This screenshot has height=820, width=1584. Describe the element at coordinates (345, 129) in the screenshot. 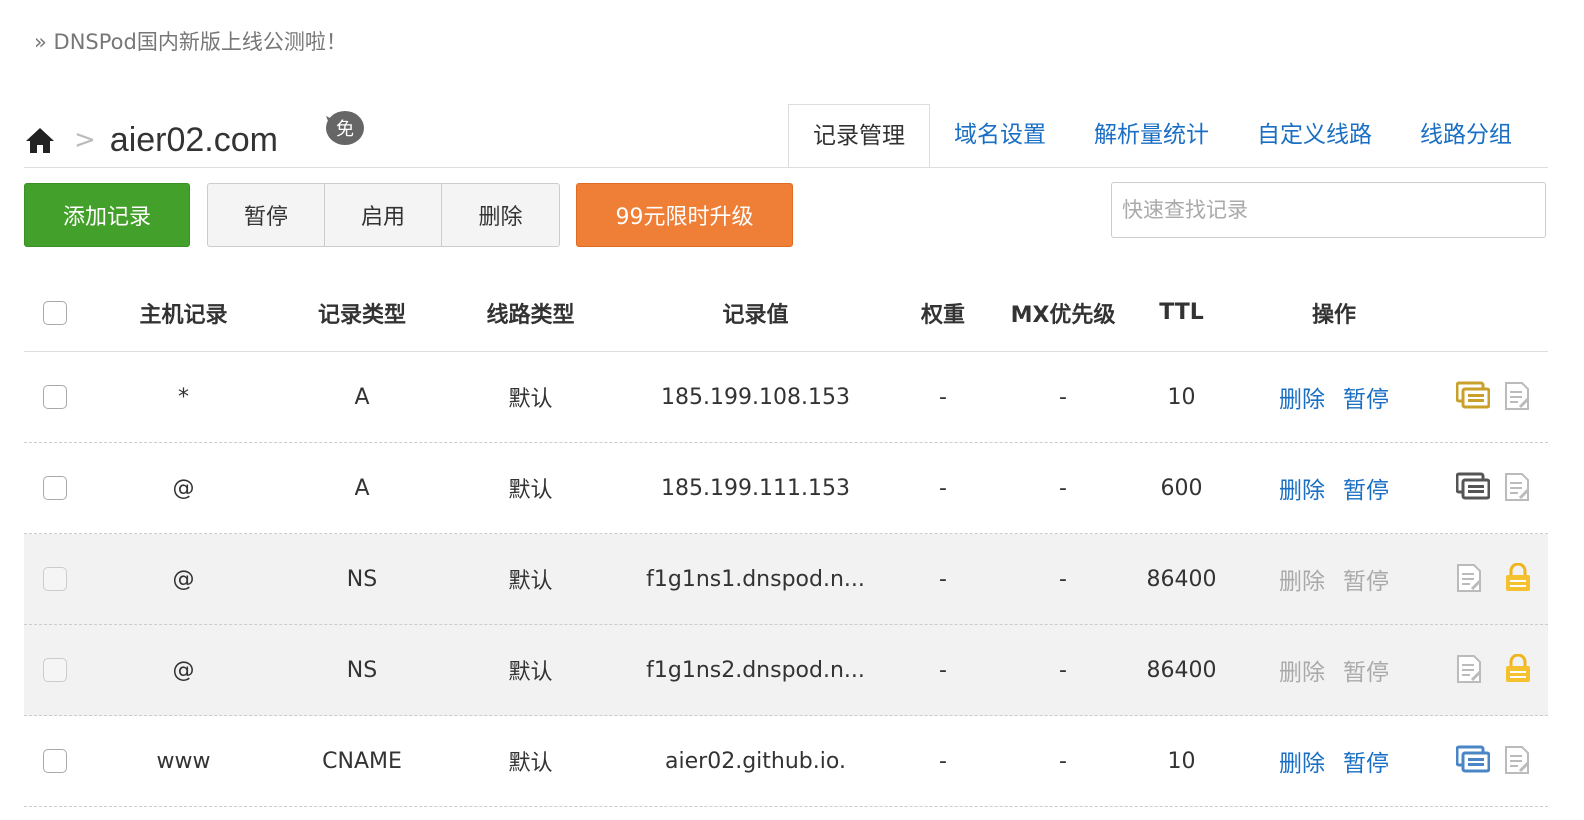

I see `free-badge-text: 免` at that location.